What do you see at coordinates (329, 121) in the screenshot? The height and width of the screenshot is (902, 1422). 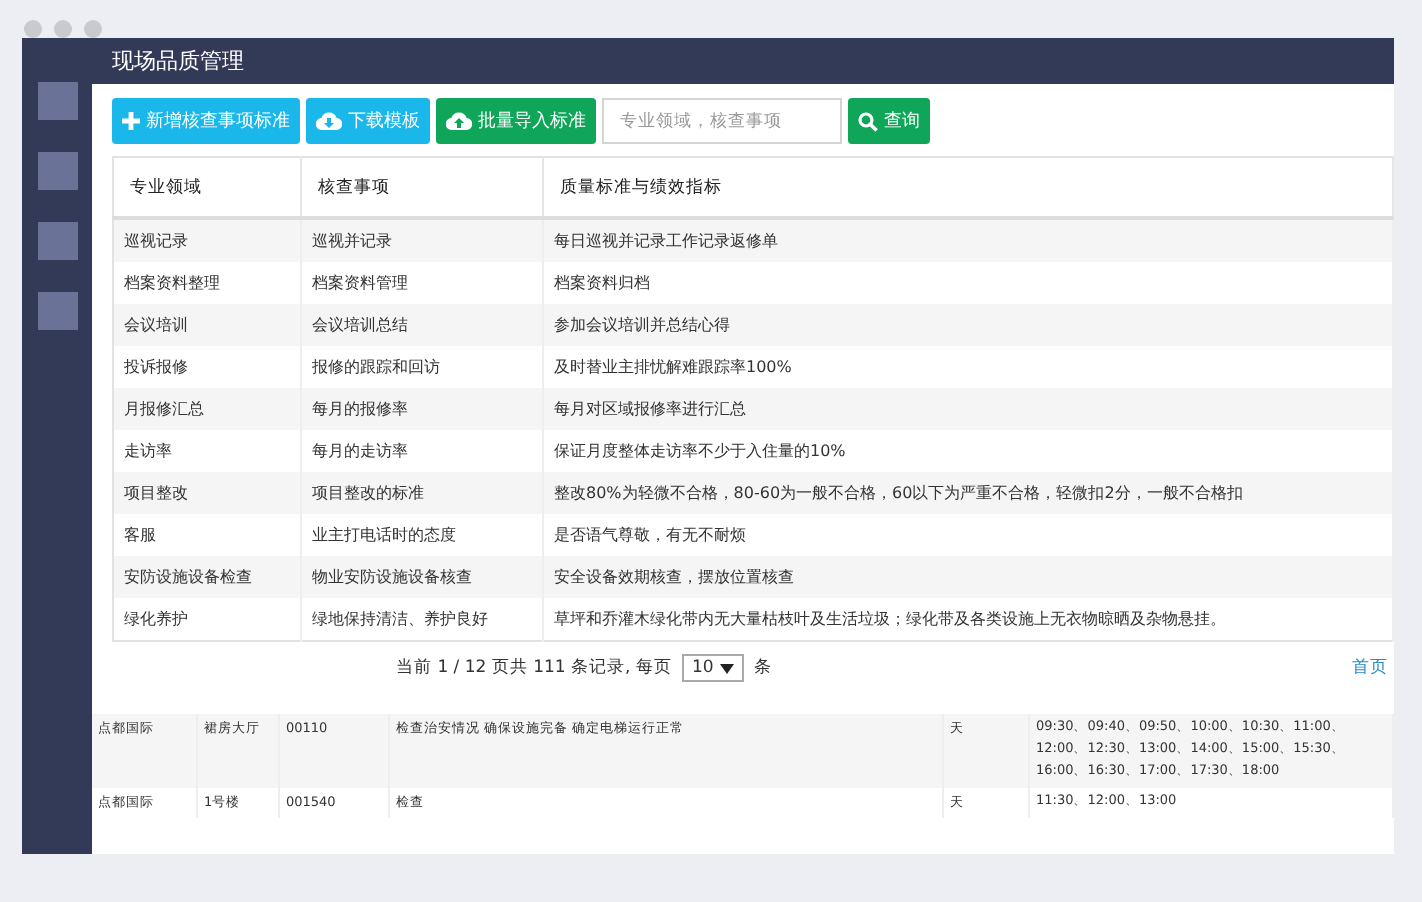 I see `cloud-download-icon` at bounding box center [329, 121].